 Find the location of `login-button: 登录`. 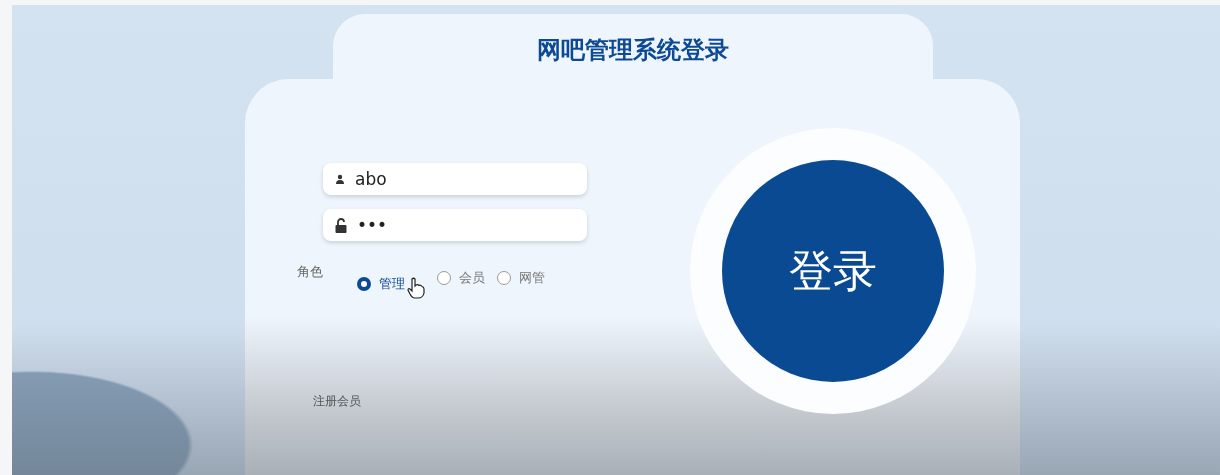

login-button: 登录 is located at coordinates (833, 271).